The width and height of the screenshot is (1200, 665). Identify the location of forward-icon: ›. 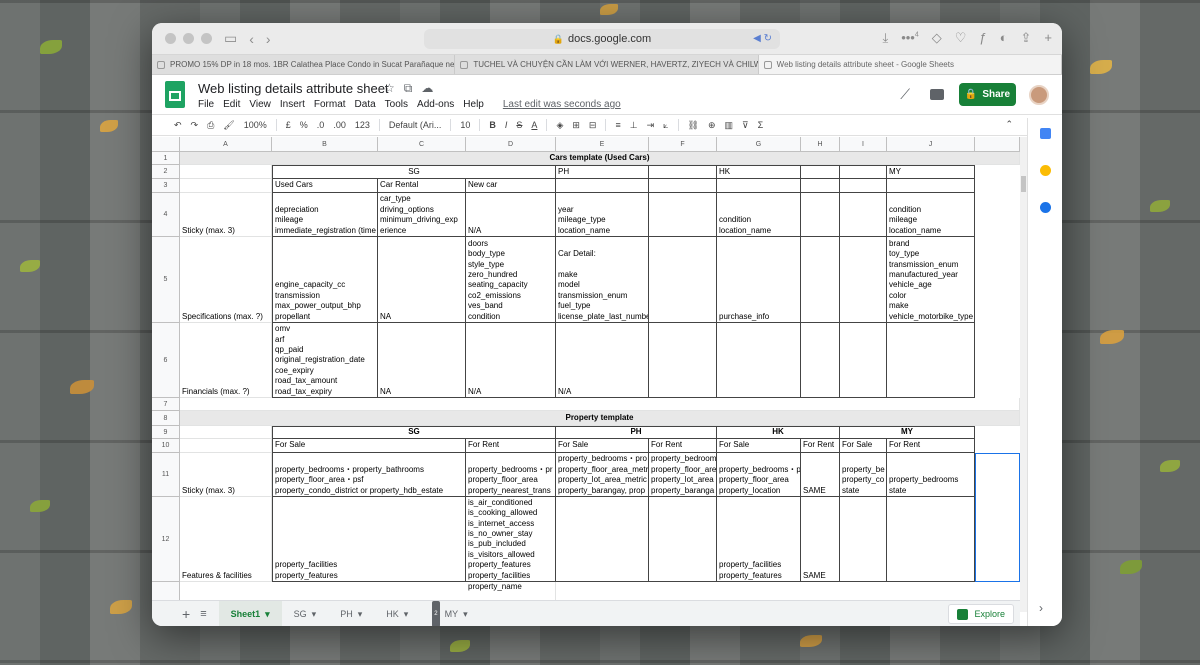
(268, 39).